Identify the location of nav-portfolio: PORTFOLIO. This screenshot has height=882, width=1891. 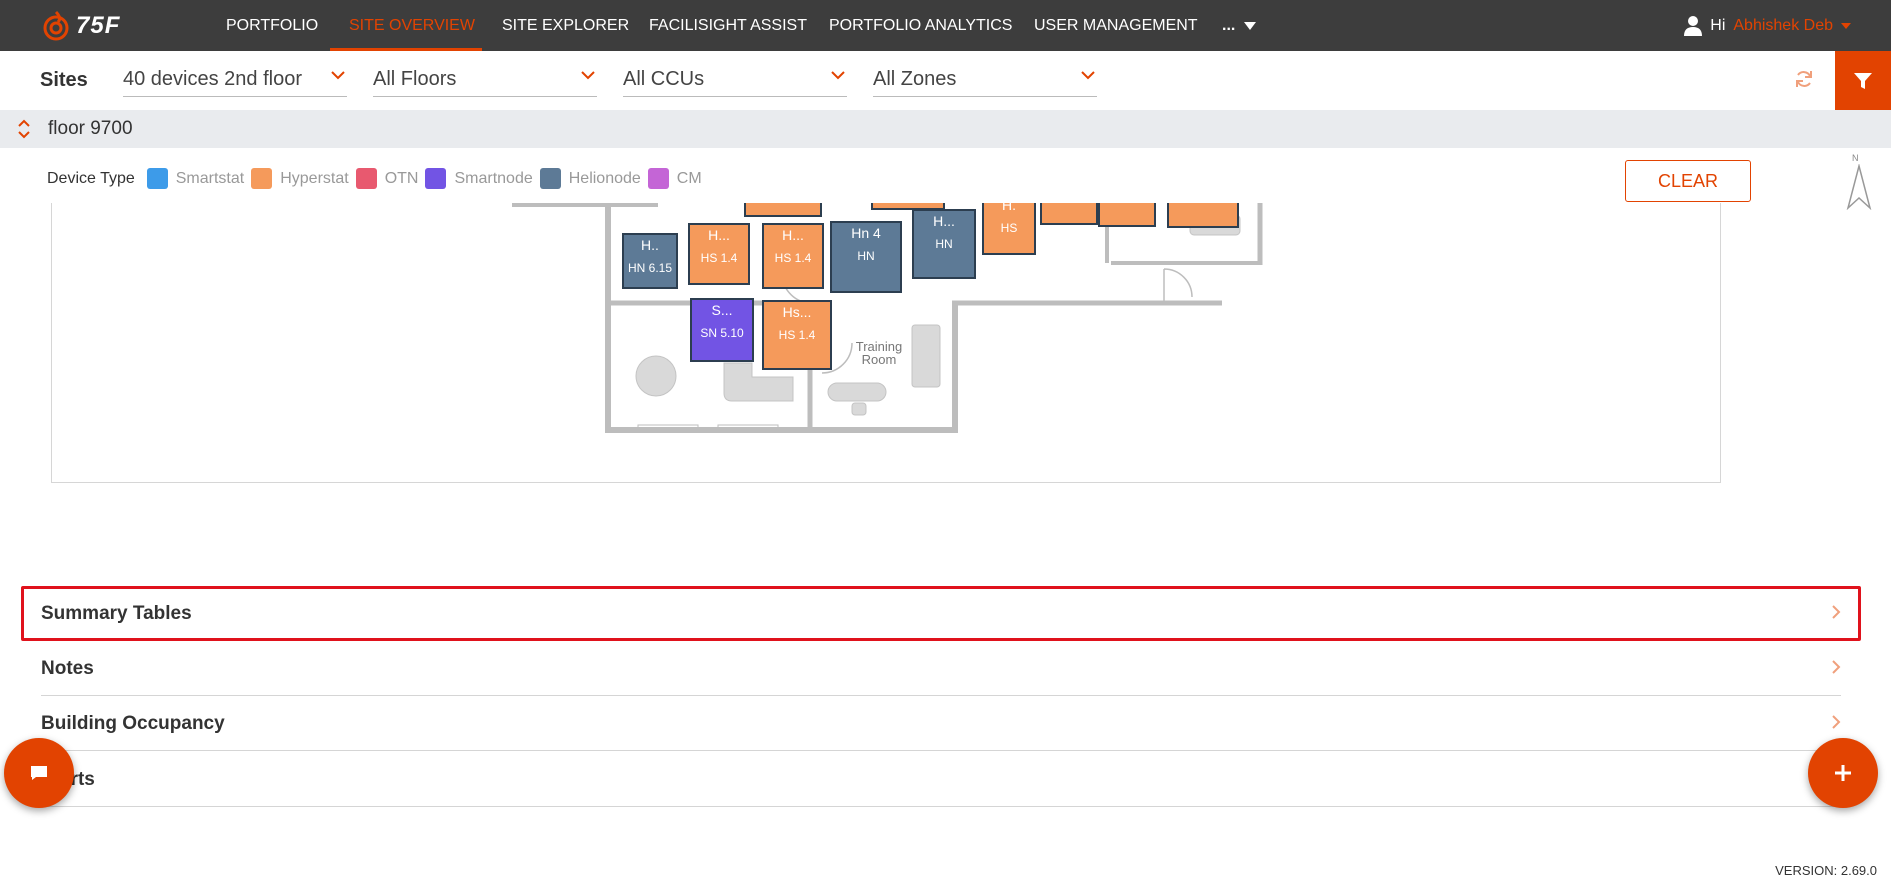
(272, 25).